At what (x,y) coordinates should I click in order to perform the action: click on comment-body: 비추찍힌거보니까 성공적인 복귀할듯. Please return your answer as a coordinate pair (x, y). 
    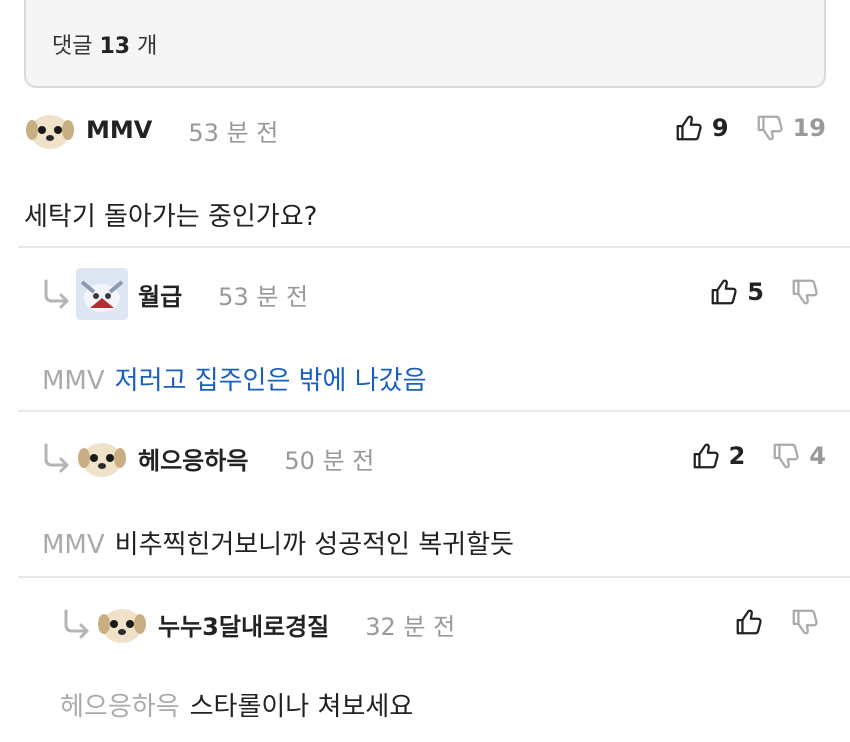
    Looking at the image, I should click on (314, 545).